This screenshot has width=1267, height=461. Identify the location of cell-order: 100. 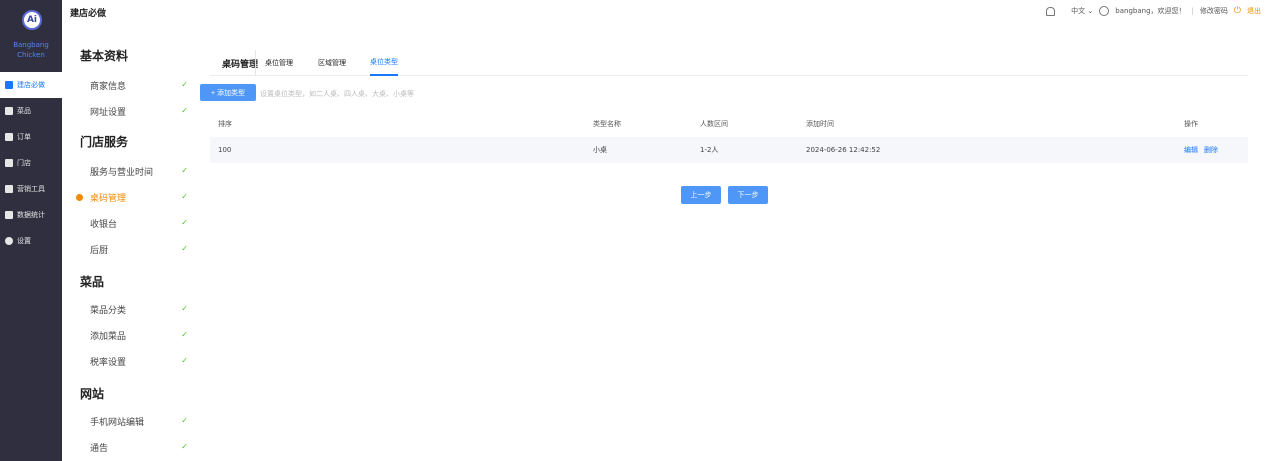
(225, 150).